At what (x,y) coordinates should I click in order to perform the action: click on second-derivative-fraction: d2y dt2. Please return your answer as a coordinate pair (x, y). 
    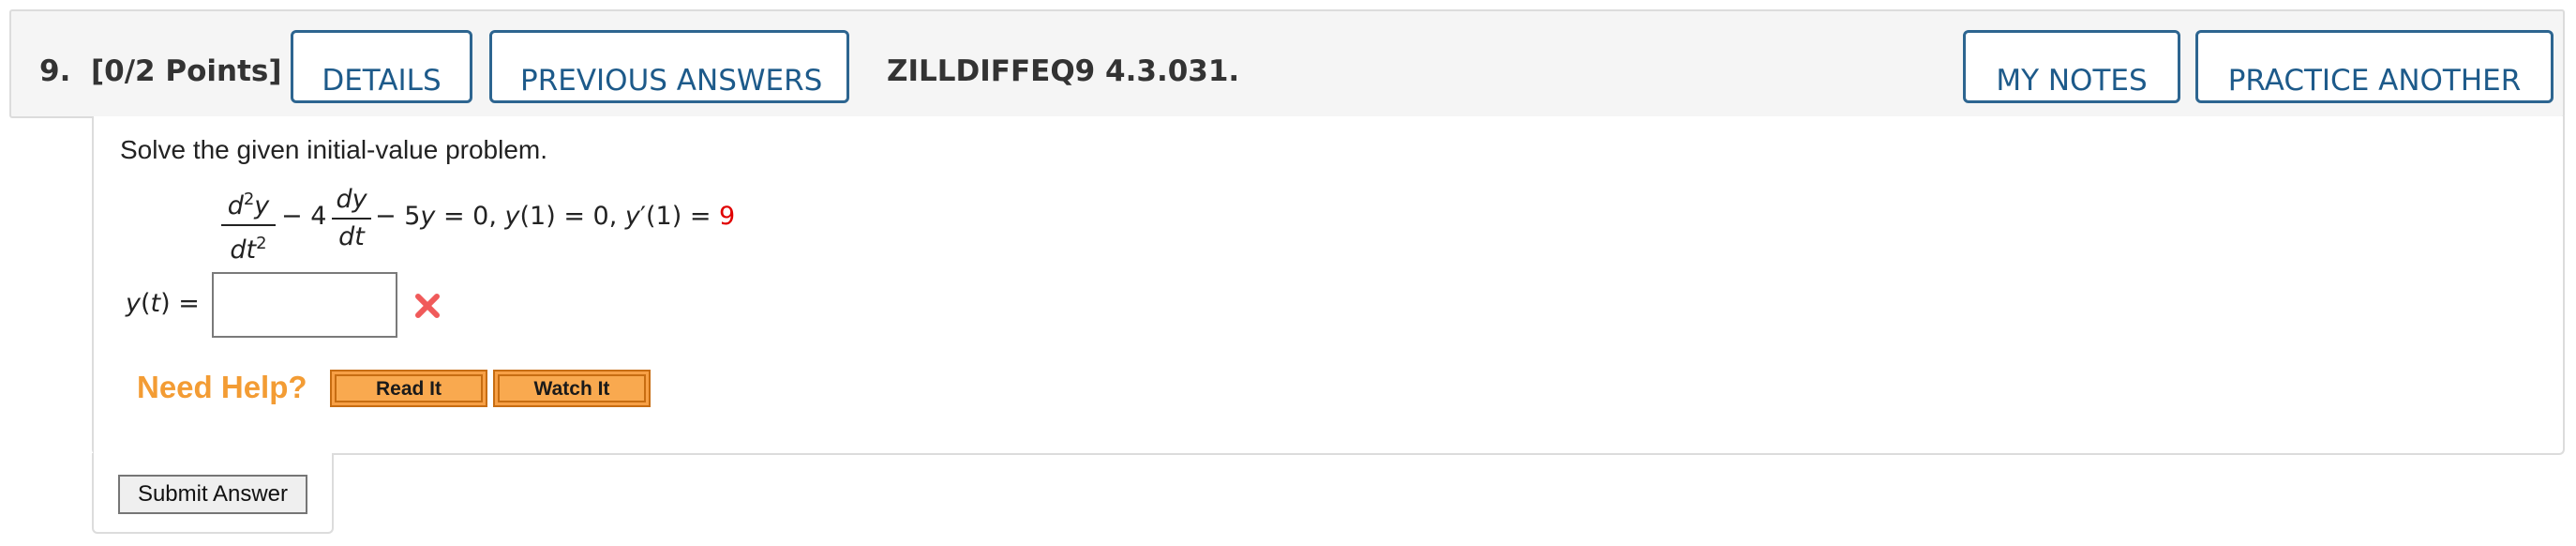
    Looking at the image, I should click on (248, 225).